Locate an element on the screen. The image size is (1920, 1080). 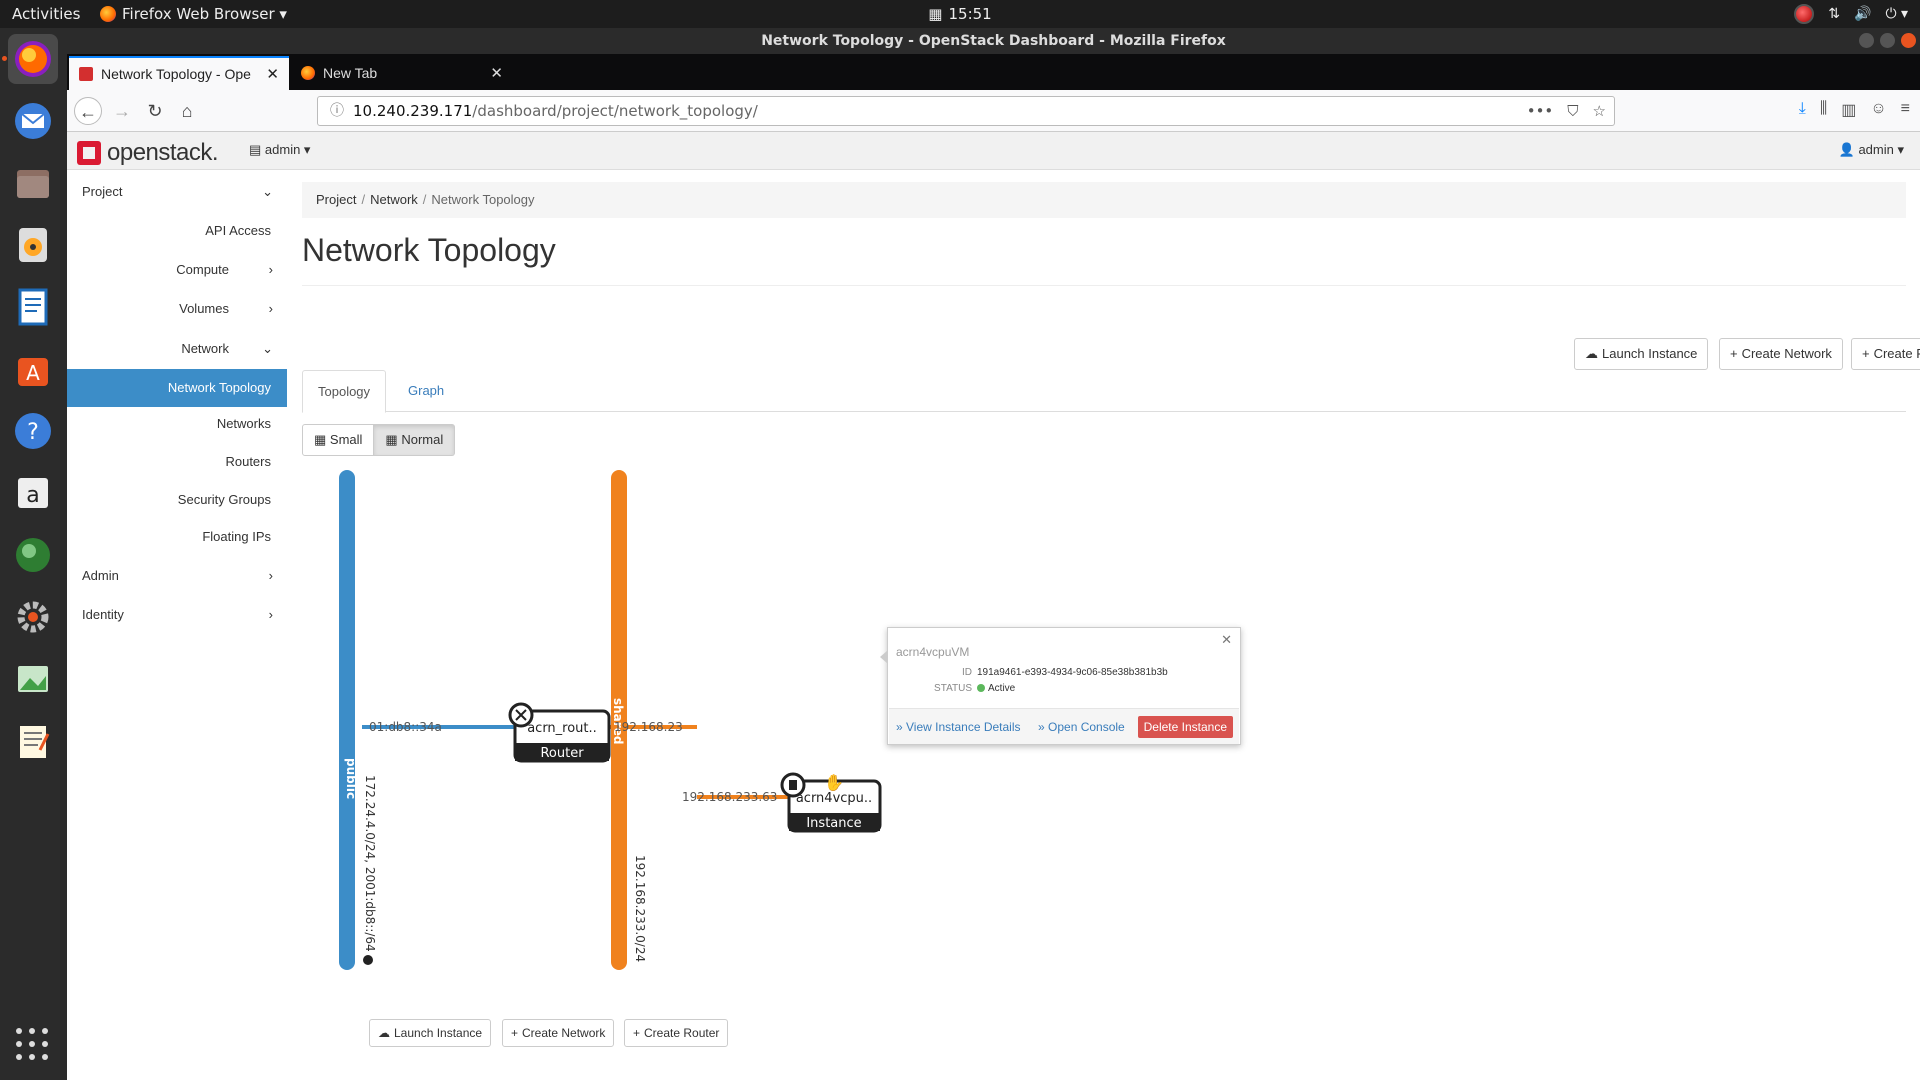
network-name-public: public is located at coordinates (351, 778).